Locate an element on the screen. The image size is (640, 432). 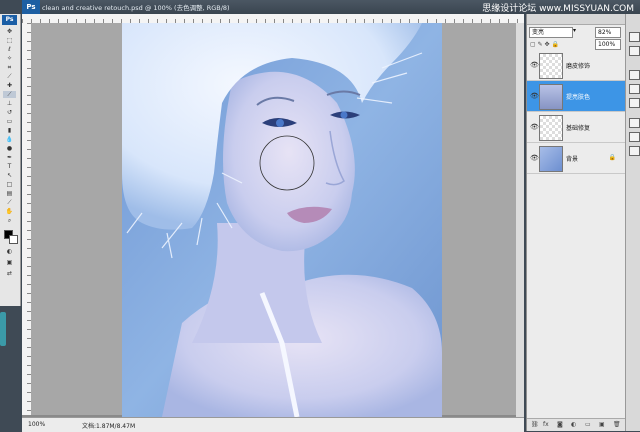
link-layers-icon: ⛓ is located at coordinates (535, 424).